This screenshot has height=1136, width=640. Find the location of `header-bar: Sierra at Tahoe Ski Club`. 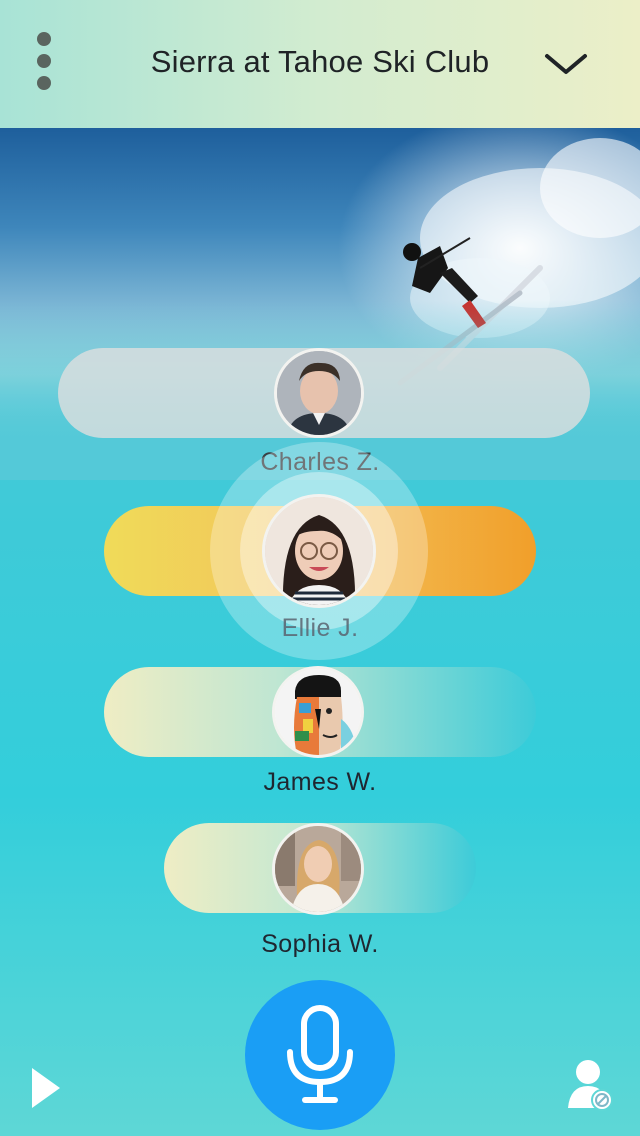

header-bar: Sierra at Tahoe Ski Club is located at coordinates (320, 64).